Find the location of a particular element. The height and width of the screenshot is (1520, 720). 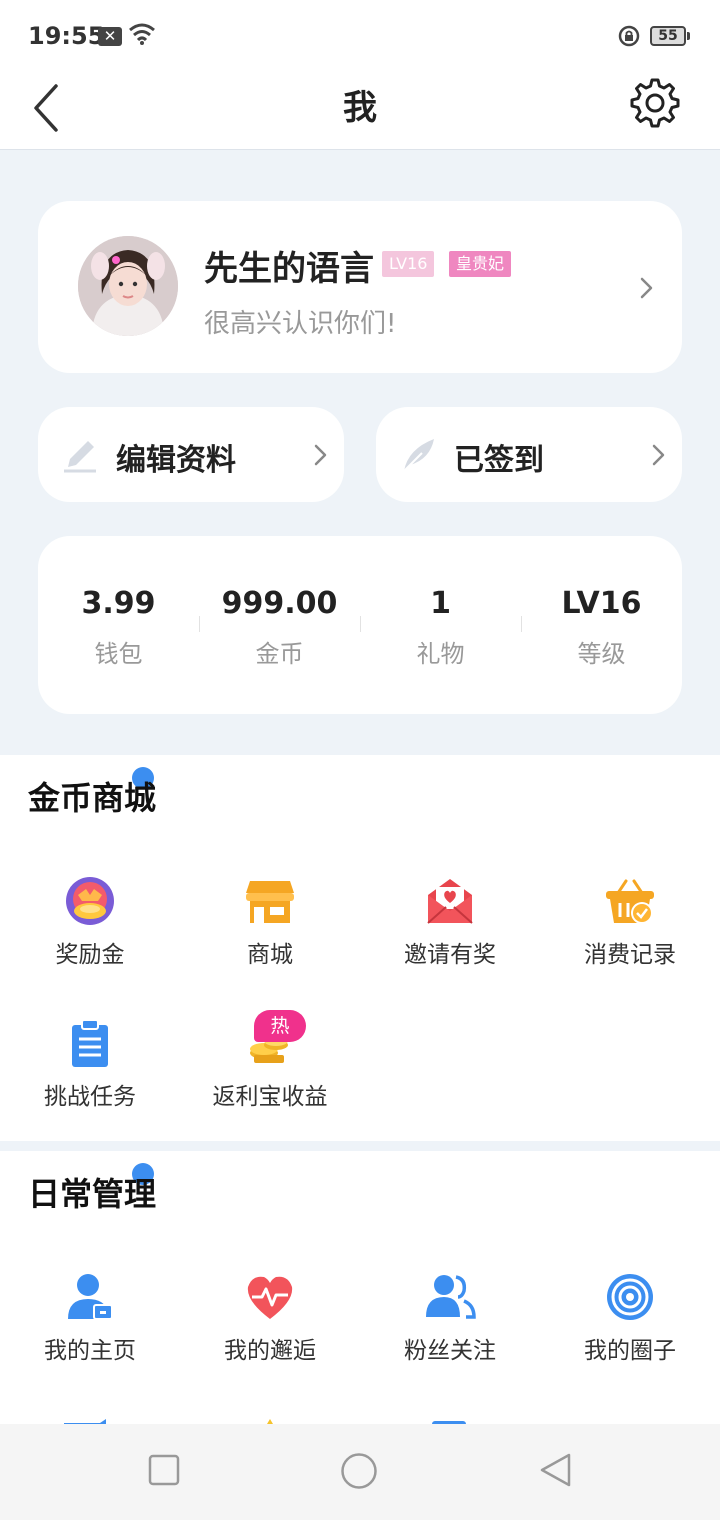

reward-icon is located at coordinates (90, 901).